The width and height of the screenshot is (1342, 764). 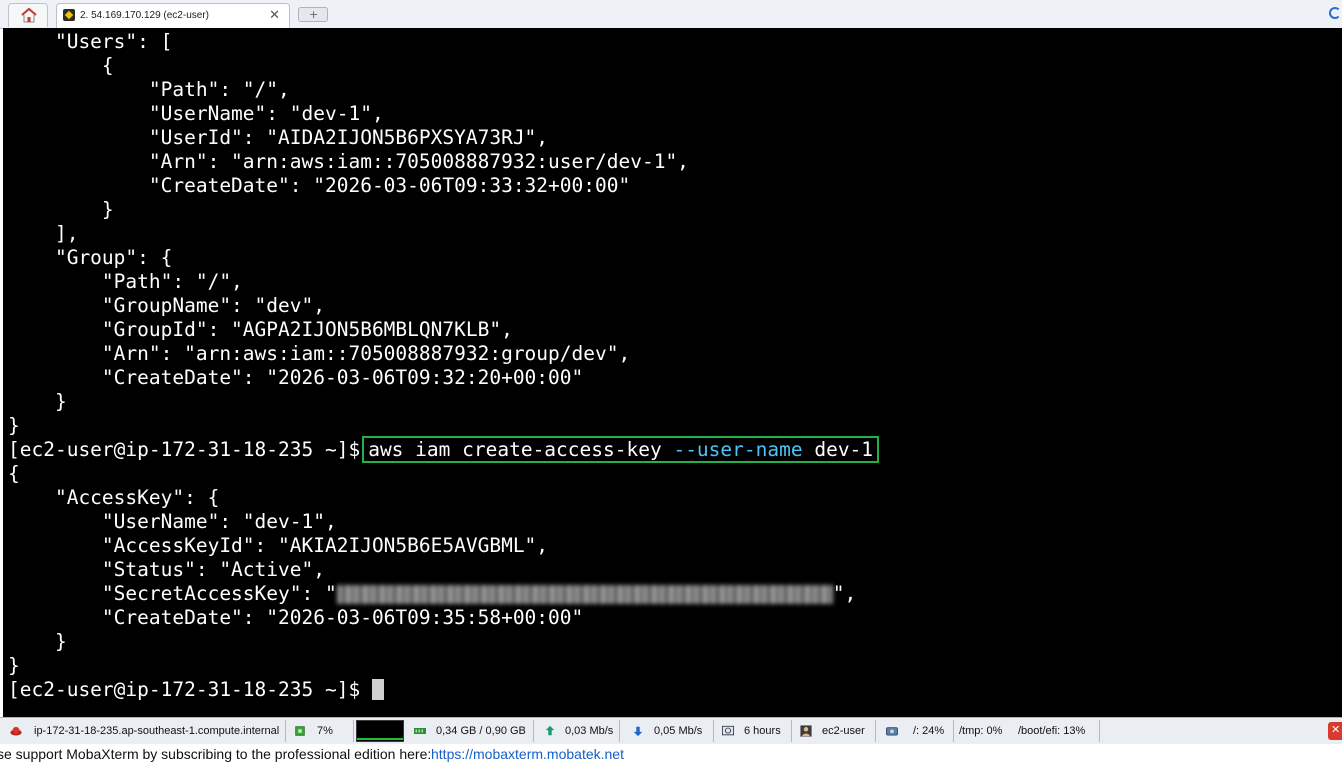 I want to click on plus-icon: +, so click(x=314, y=14).